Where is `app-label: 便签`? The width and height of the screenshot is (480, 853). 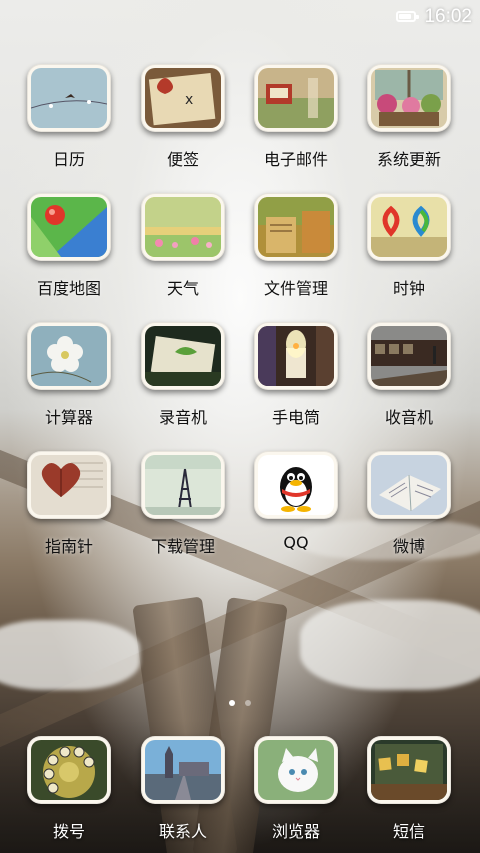 app-label: 便签 is located at coordinates (182, 159).